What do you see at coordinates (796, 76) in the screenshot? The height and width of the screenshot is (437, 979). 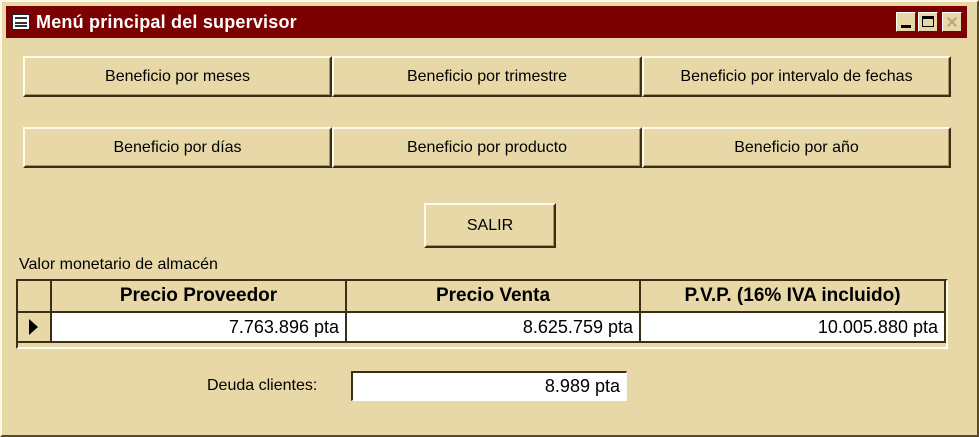 I see `beneficio-intervalo-fechas-button: Beneficio por intervalo de fechas` at bounding box center [796, 76].